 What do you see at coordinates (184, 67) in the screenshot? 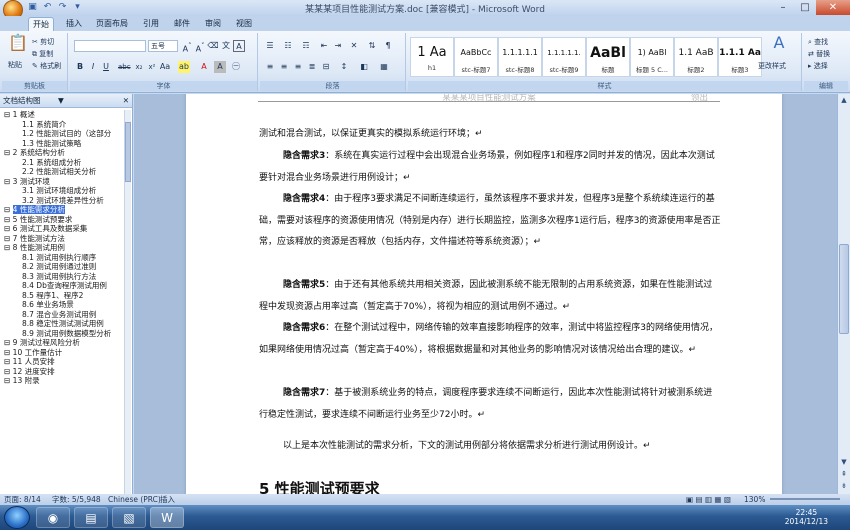
I see `highlight-icon: ab` at bounding box center [184, 67].